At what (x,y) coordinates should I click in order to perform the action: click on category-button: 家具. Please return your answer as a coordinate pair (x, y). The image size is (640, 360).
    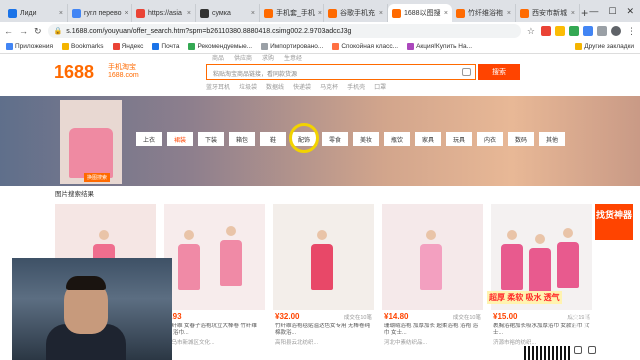
    Looking at the image, I should click on (428, 139).